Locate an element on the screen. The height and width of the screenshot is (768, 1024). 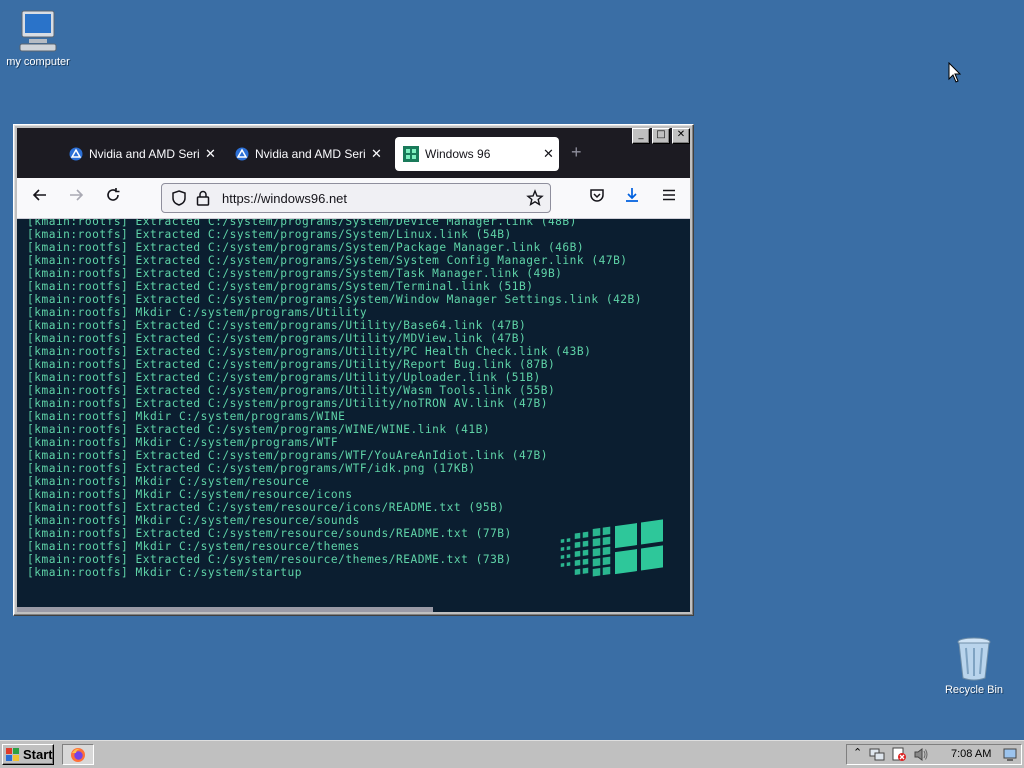
clock: 7:08 AM is located at coordinates (971, 754).